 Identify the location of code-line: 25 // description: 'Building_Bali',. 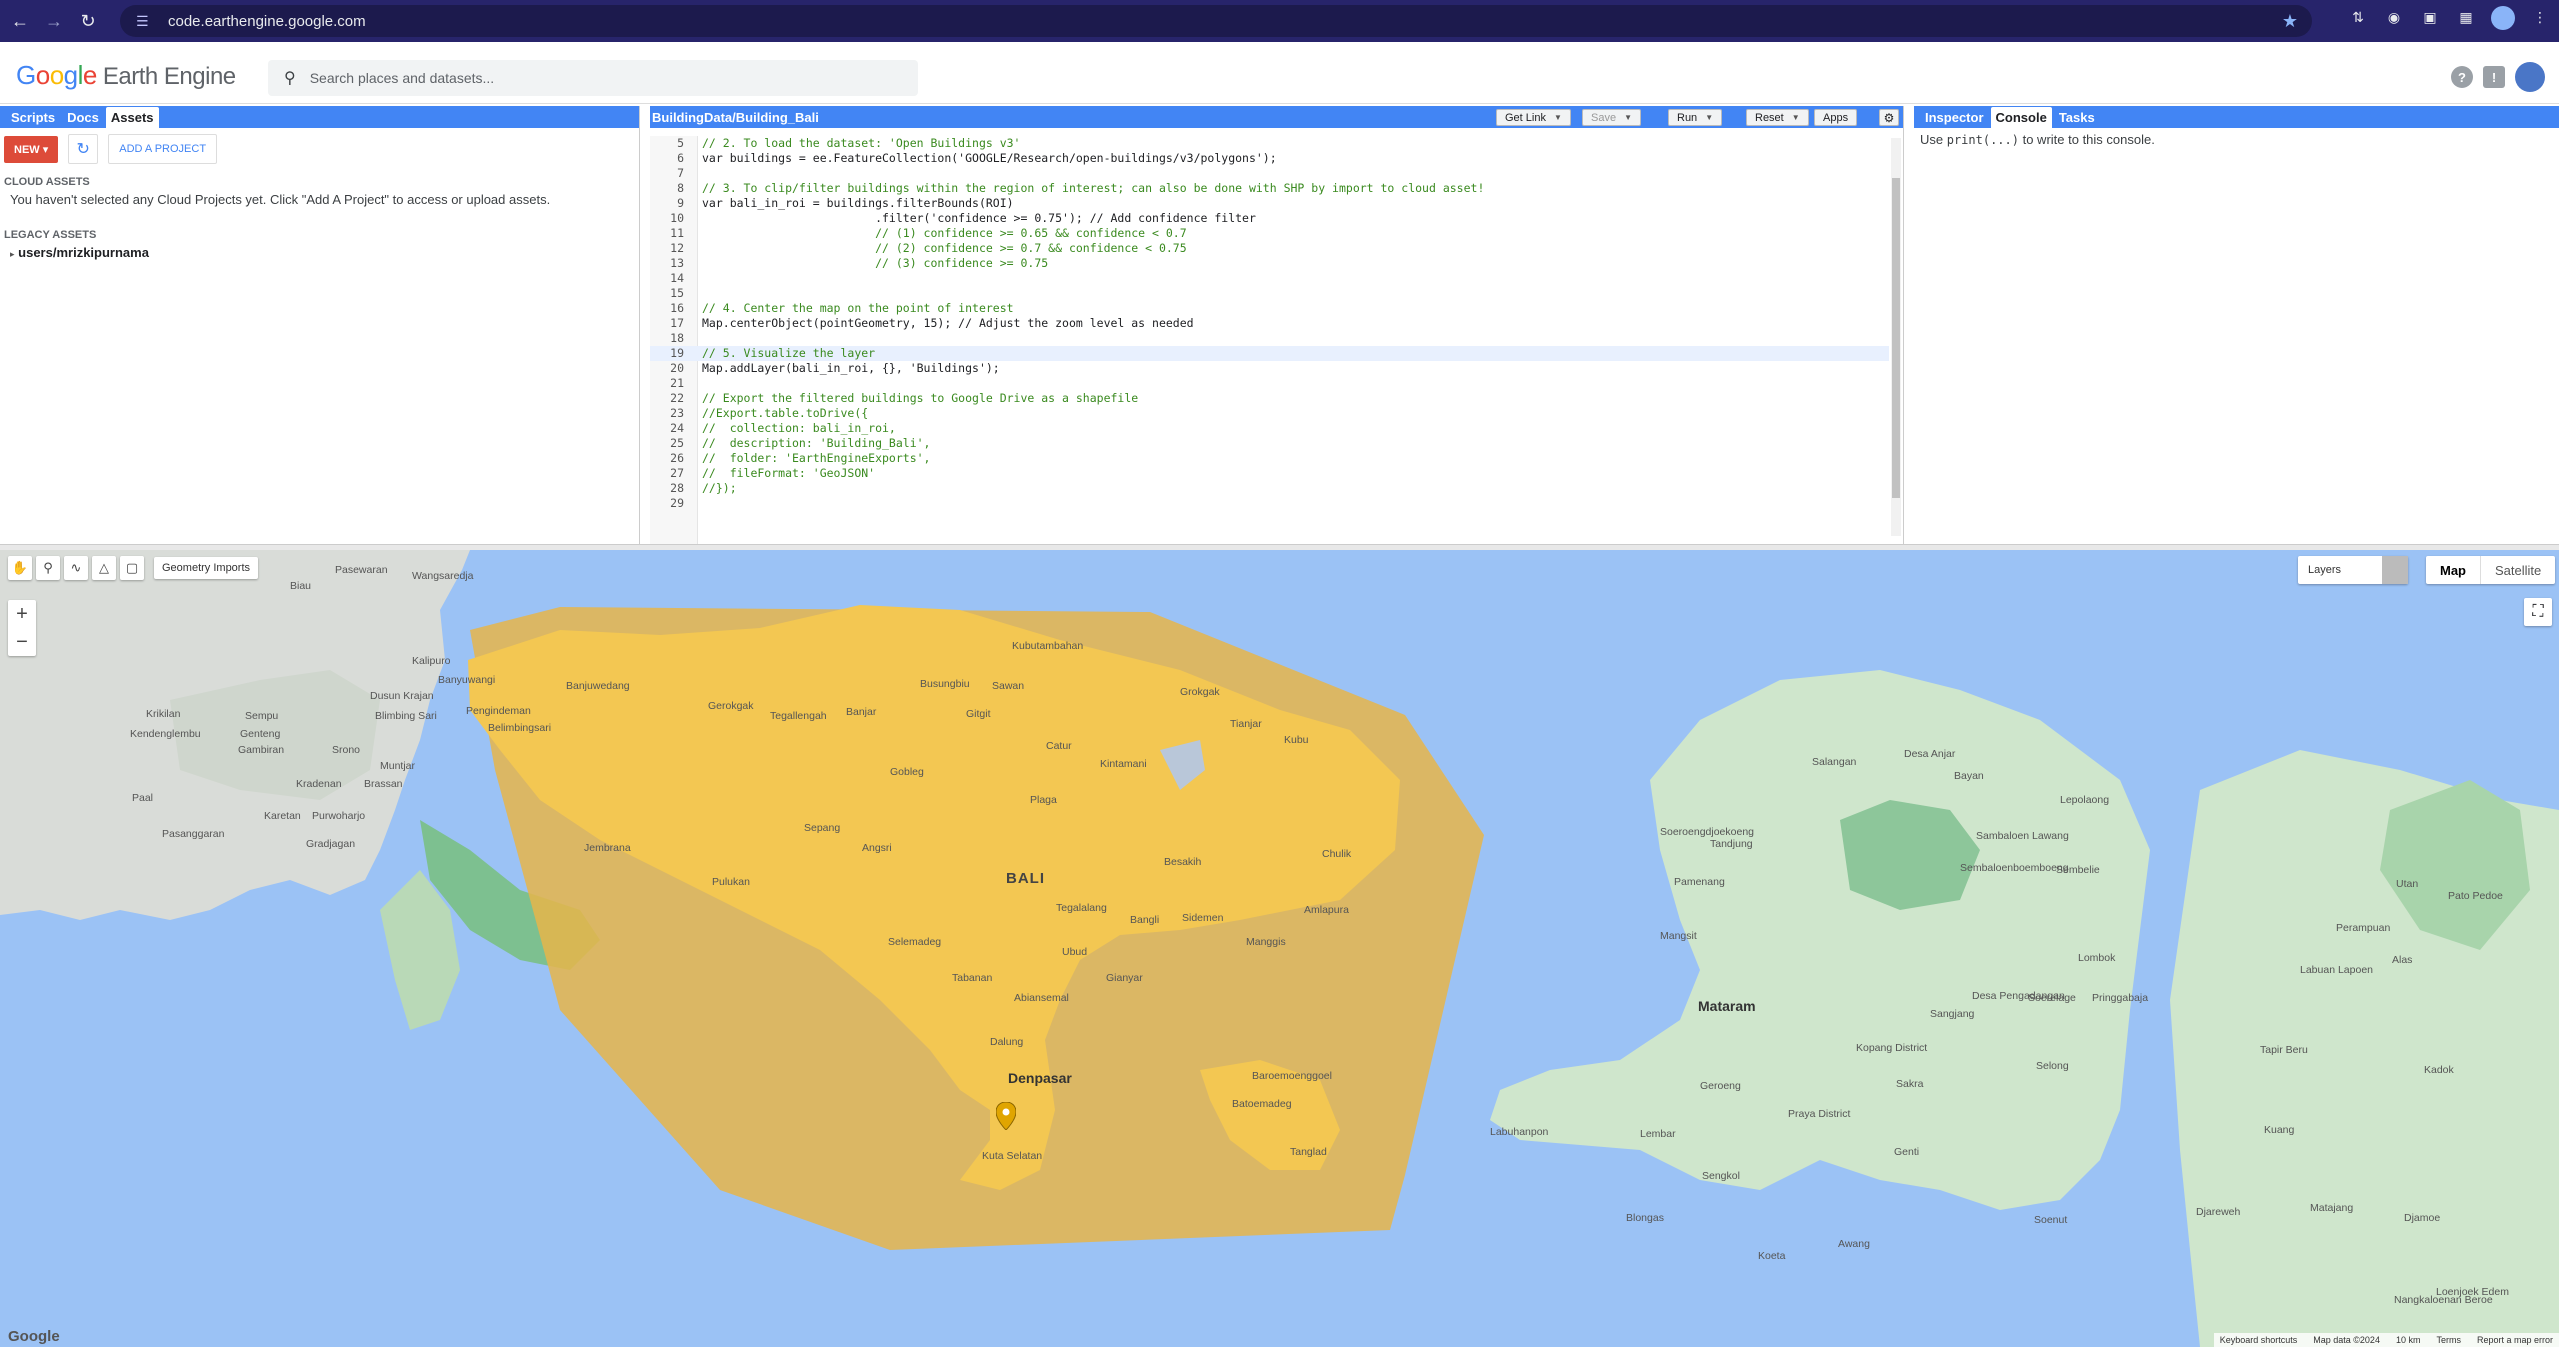
(1269, 443).